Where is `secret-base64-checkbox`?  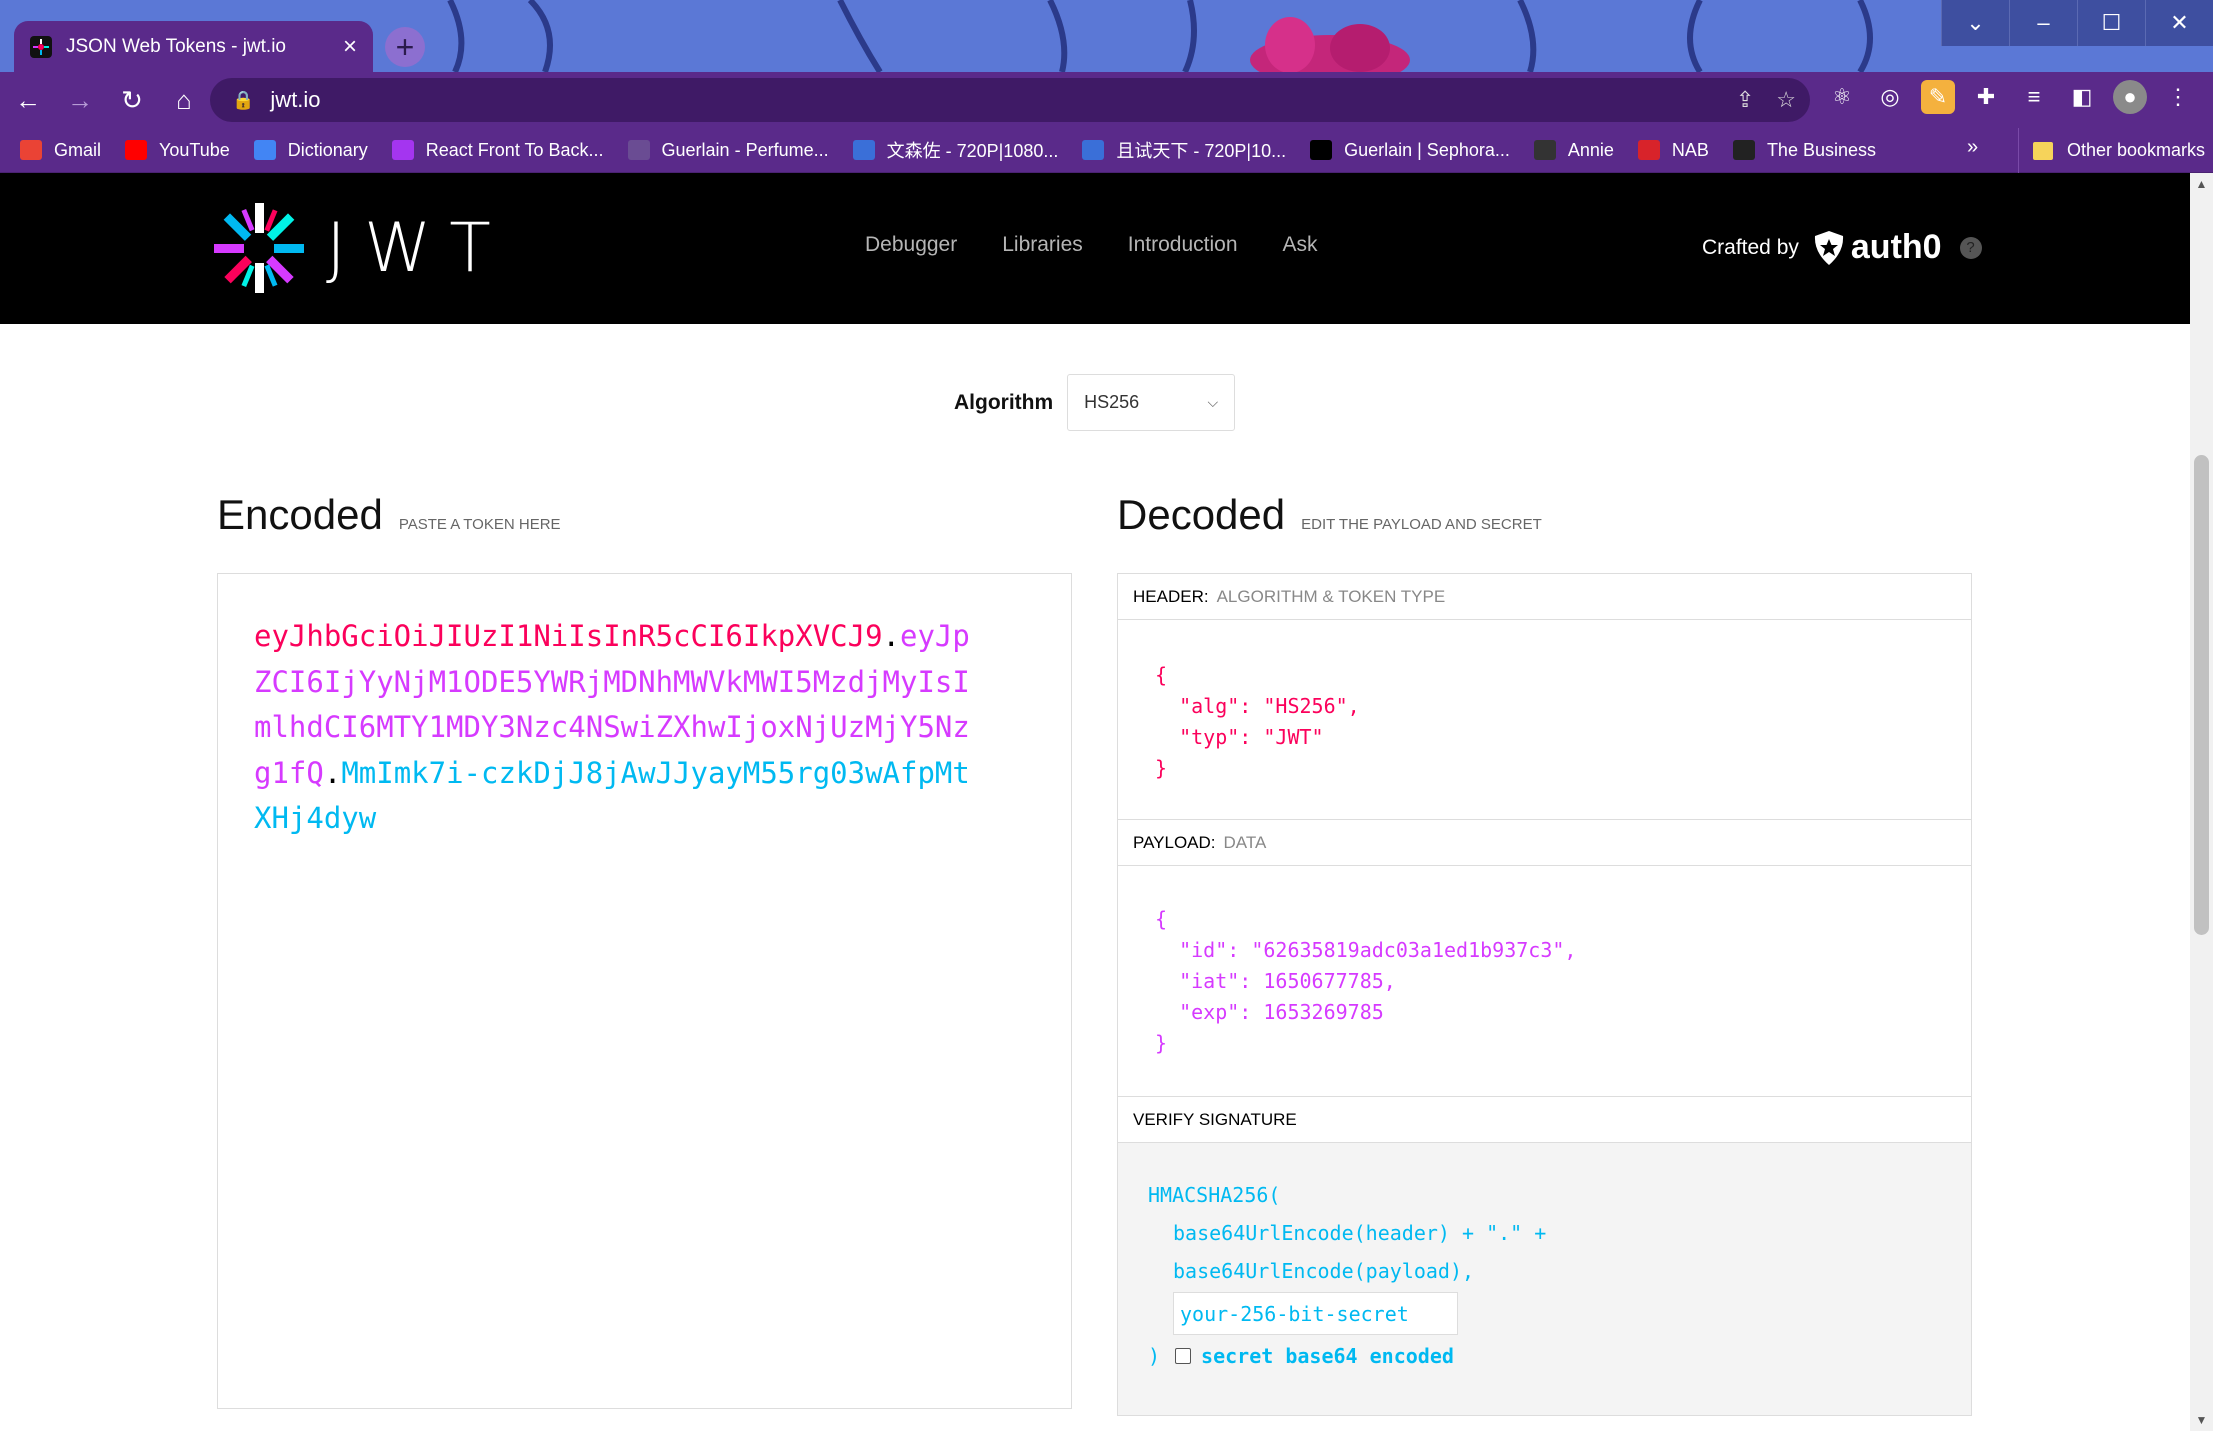 secret-base64-checkbox is located at coordinates (1183, 1356).